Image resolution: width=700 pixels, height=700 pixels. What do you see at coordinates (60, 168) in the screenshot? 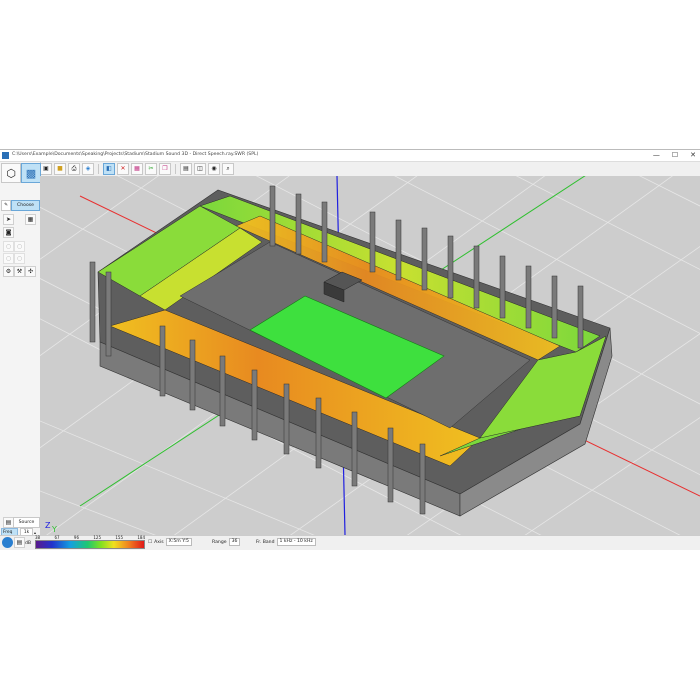
I see `open-icon: ■` at bounding box center [60, 168].